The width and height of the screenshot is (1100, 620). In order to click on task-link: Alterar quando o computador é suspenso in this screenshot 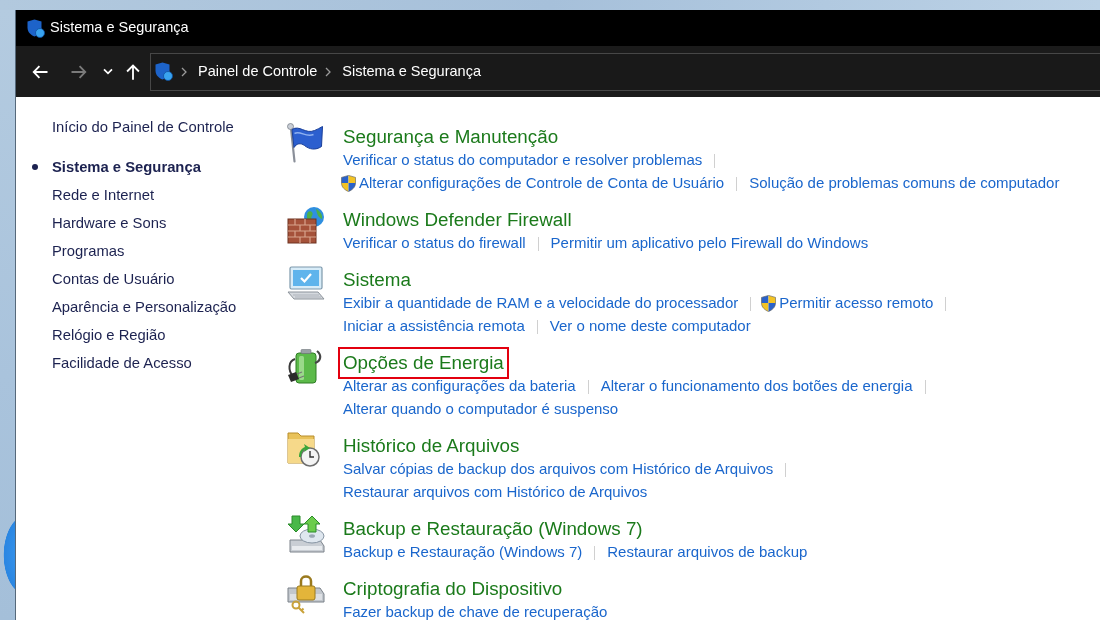, I will do `click(481, 409)`.